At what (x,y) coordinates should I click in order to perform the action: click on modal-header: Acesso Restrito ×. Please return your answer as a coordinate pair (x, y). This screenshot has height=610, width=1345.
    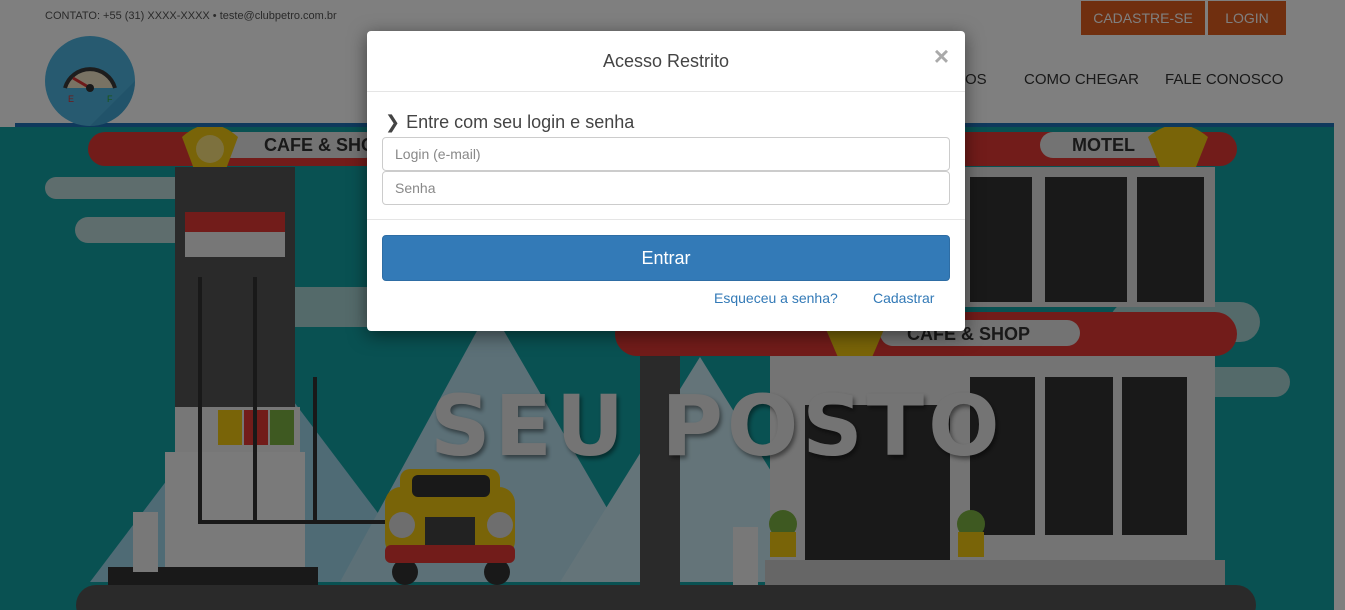
    Looking at the image, I should click on (666, 61).